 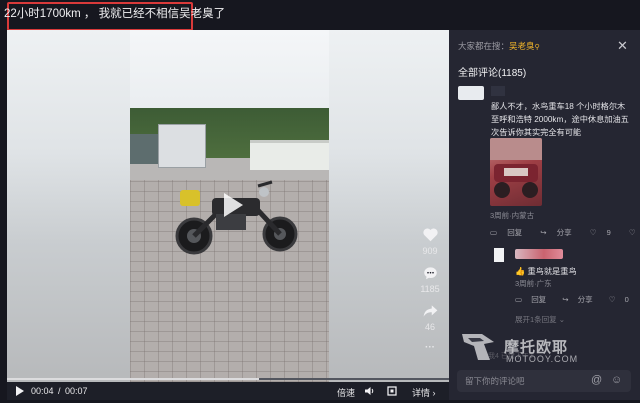 What do you see at coordinates (542, 359) in the screenshot?
I see `watermark-url: MOTOOY.COM` at bounding box center [542, 359].